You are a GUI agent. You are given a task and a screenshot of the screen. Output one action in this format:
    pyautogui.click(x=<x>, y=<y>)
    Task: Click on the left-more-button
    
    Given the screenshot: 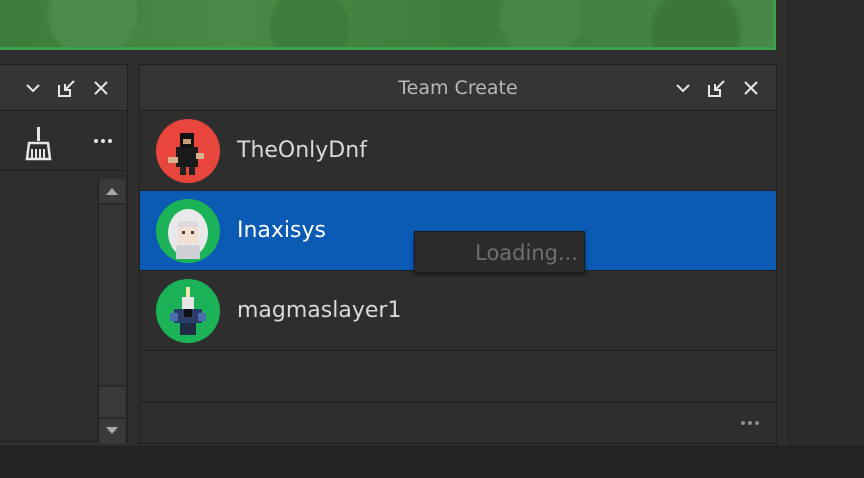 What is the action you would take?
    pyautogui.click(x=103, y=141)
    